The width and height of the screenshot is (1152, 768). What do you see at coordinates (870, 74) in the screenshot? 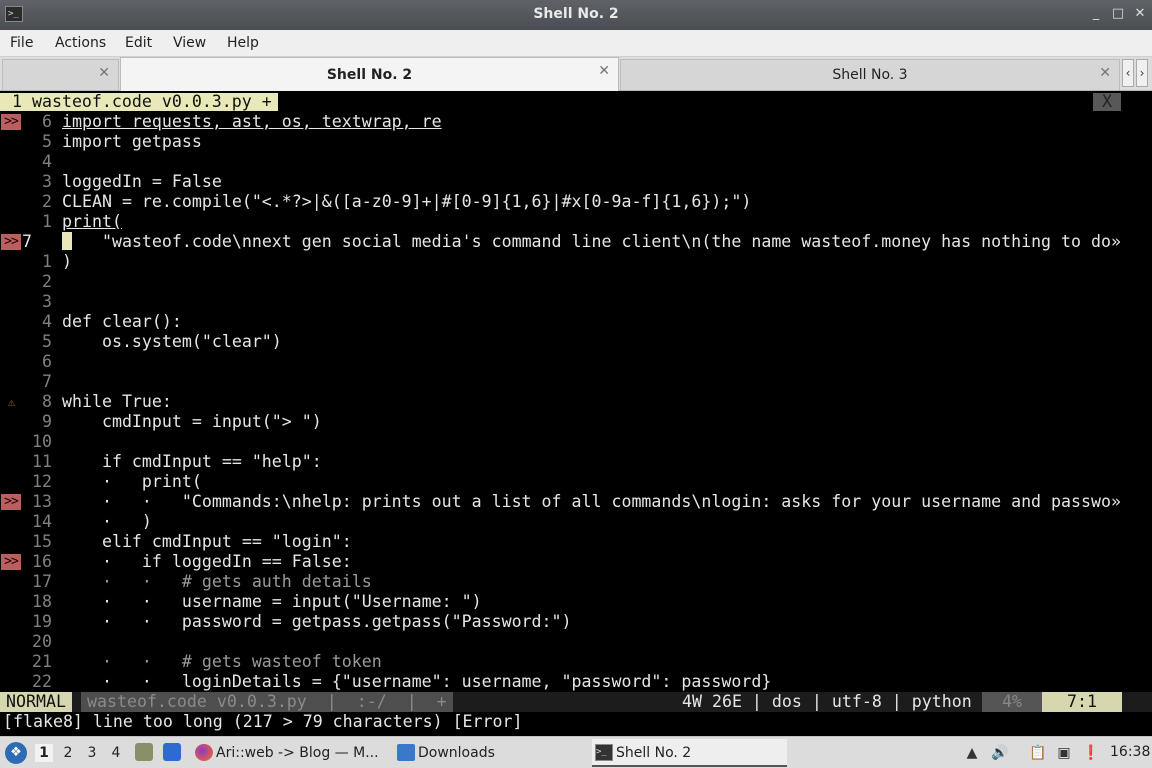
I see `tab-shell-3: Shell No. 3 ✕` at bounding box center [870, 74].